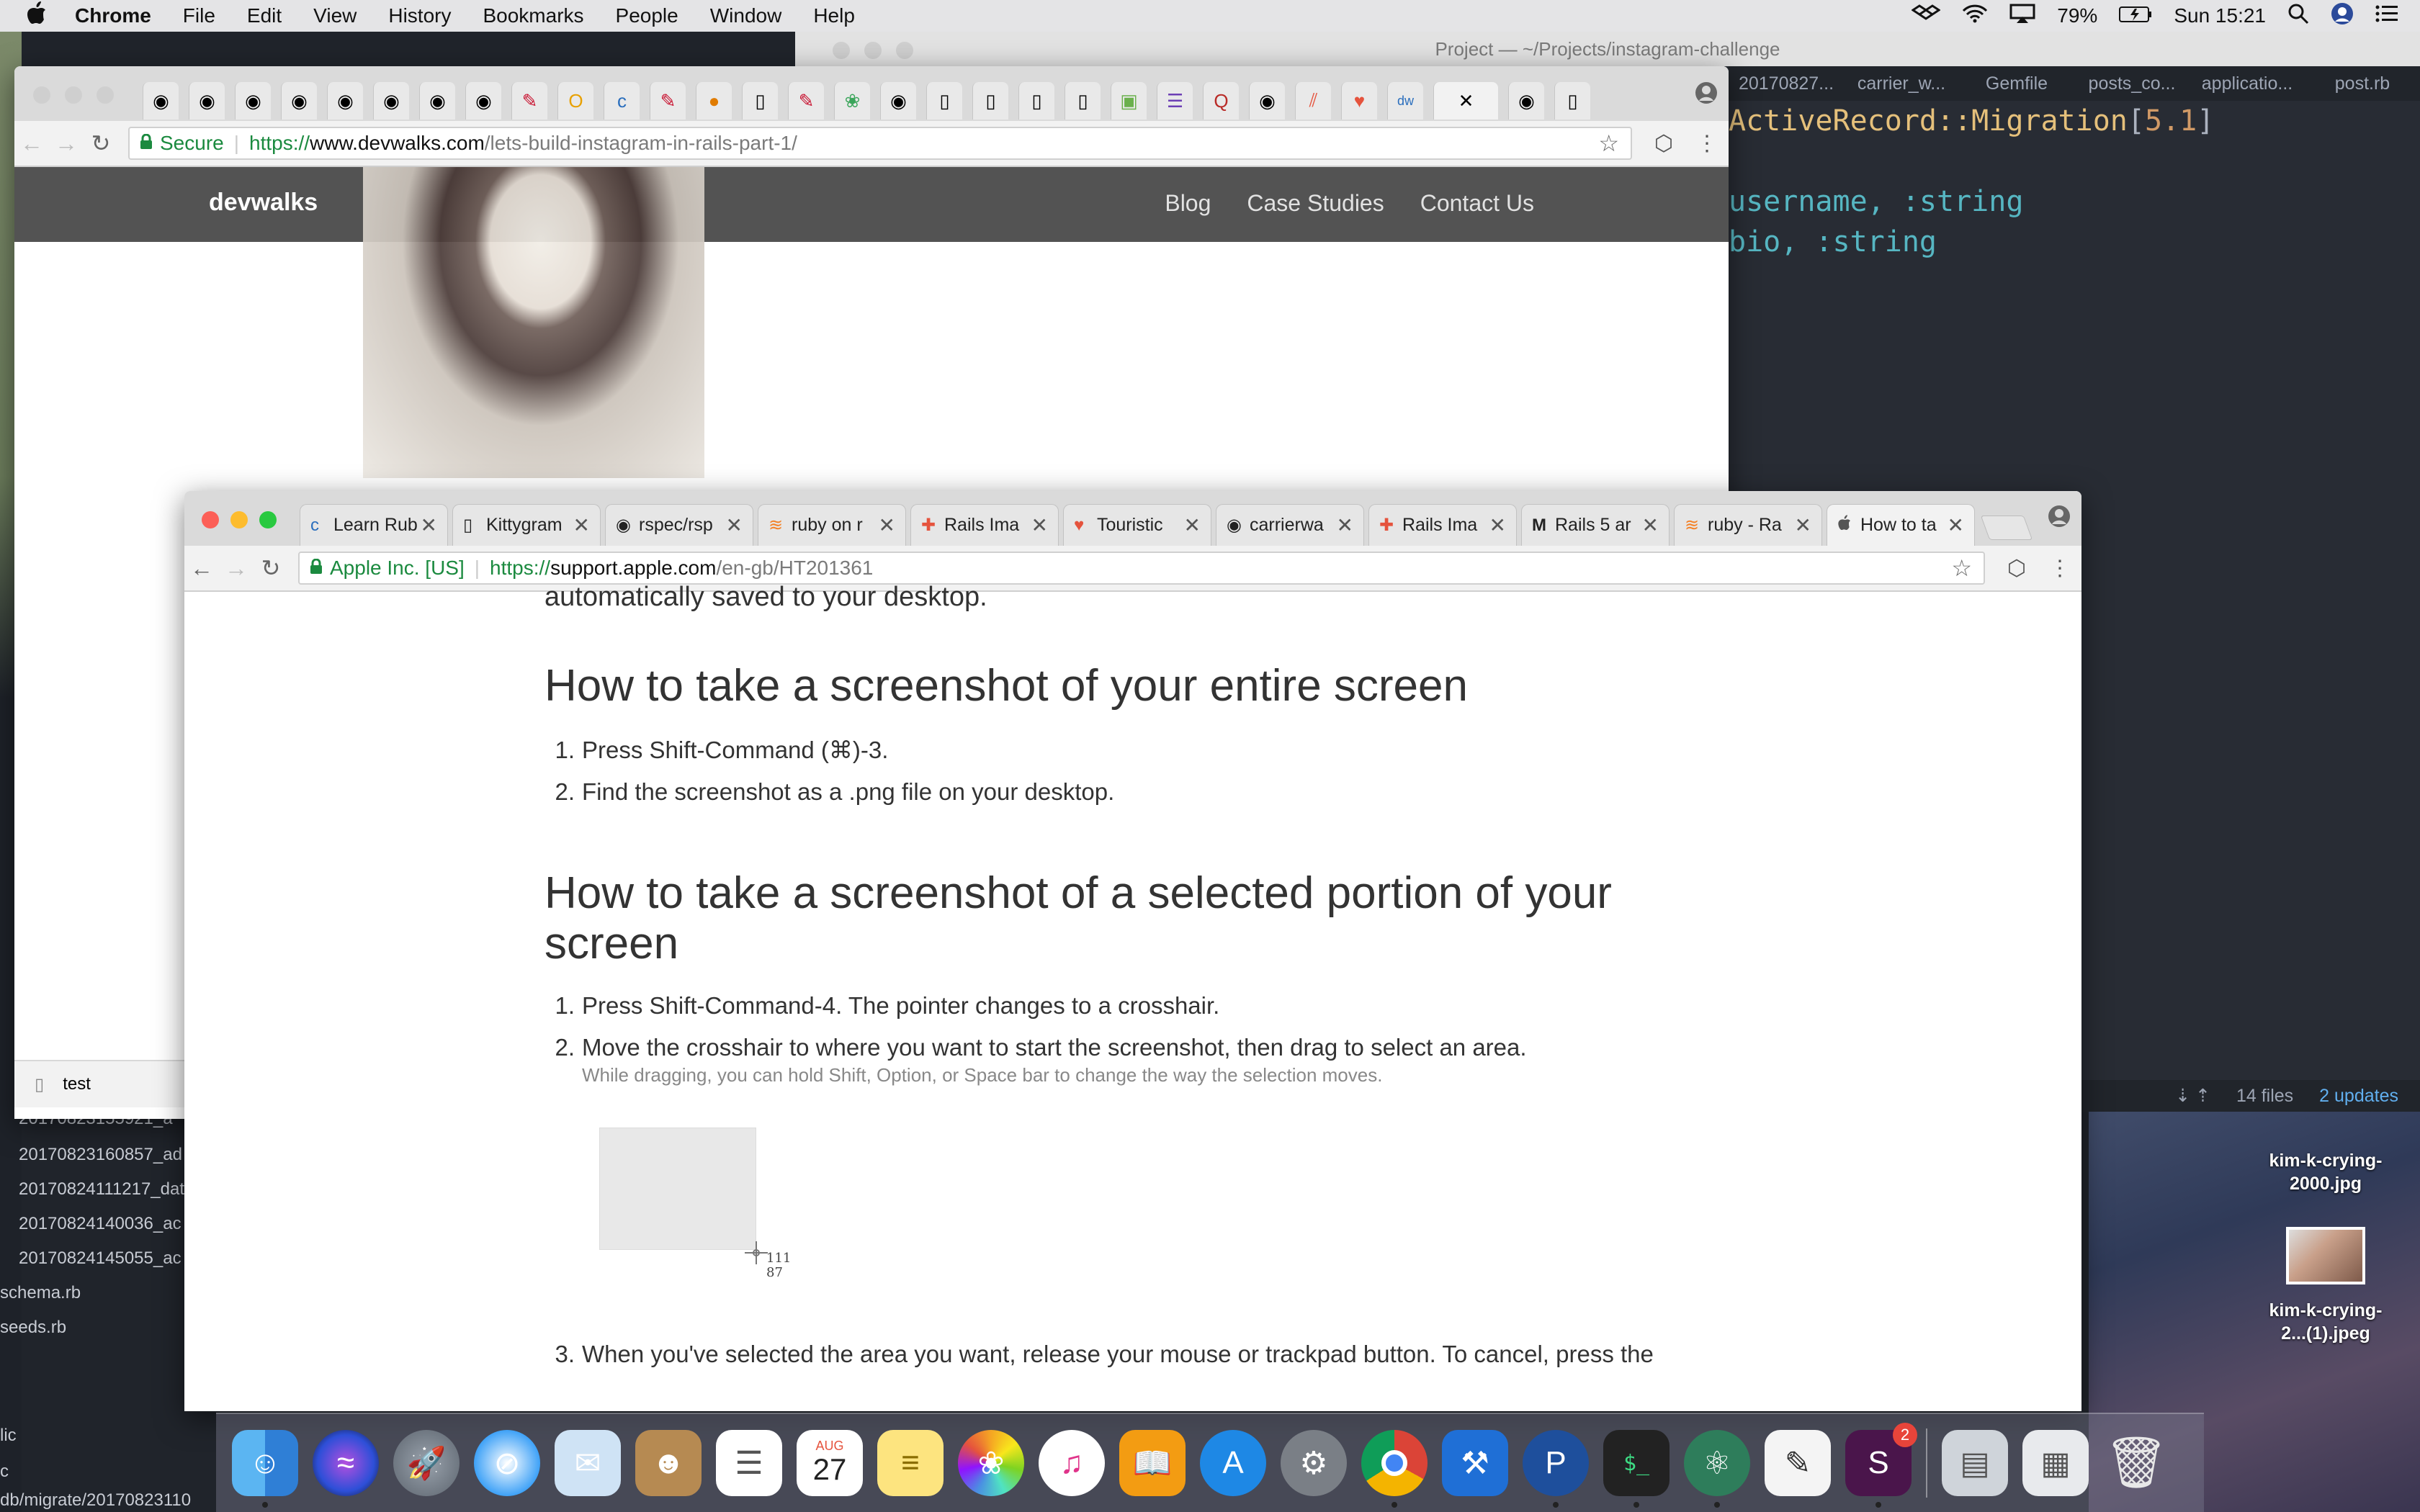  What do you see at coordinates (533, 15) in the screenshot?
I see `menu-bookmarks: Bookmarks` at bounding box center [533, 15].